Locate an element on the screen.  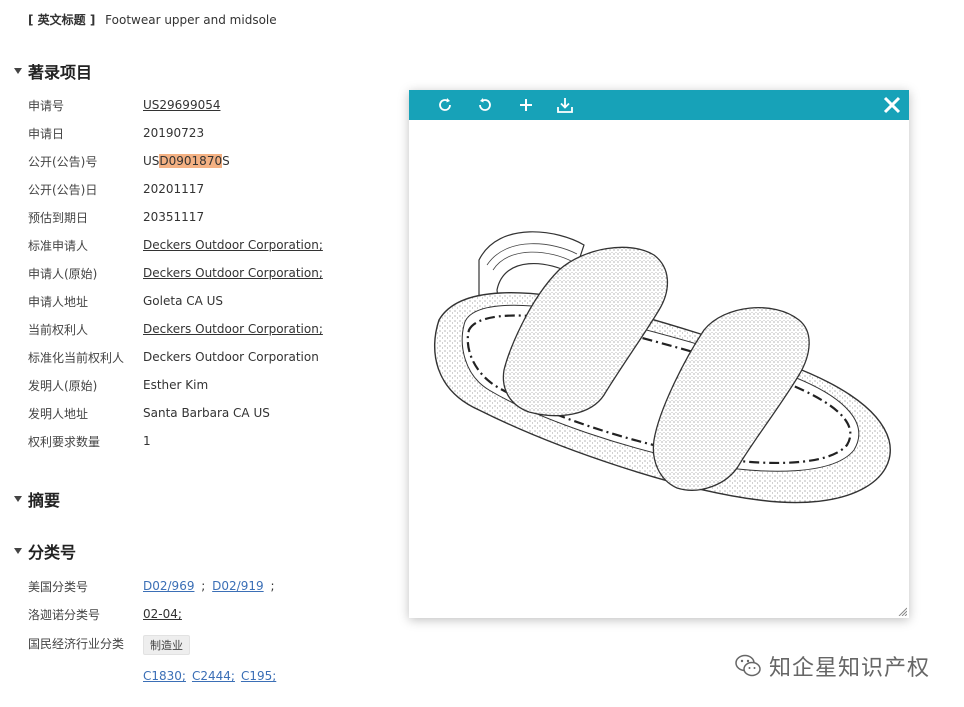
class-row-industry: 国民经济行业分类 制造业 is located at coordinates (109, 644).